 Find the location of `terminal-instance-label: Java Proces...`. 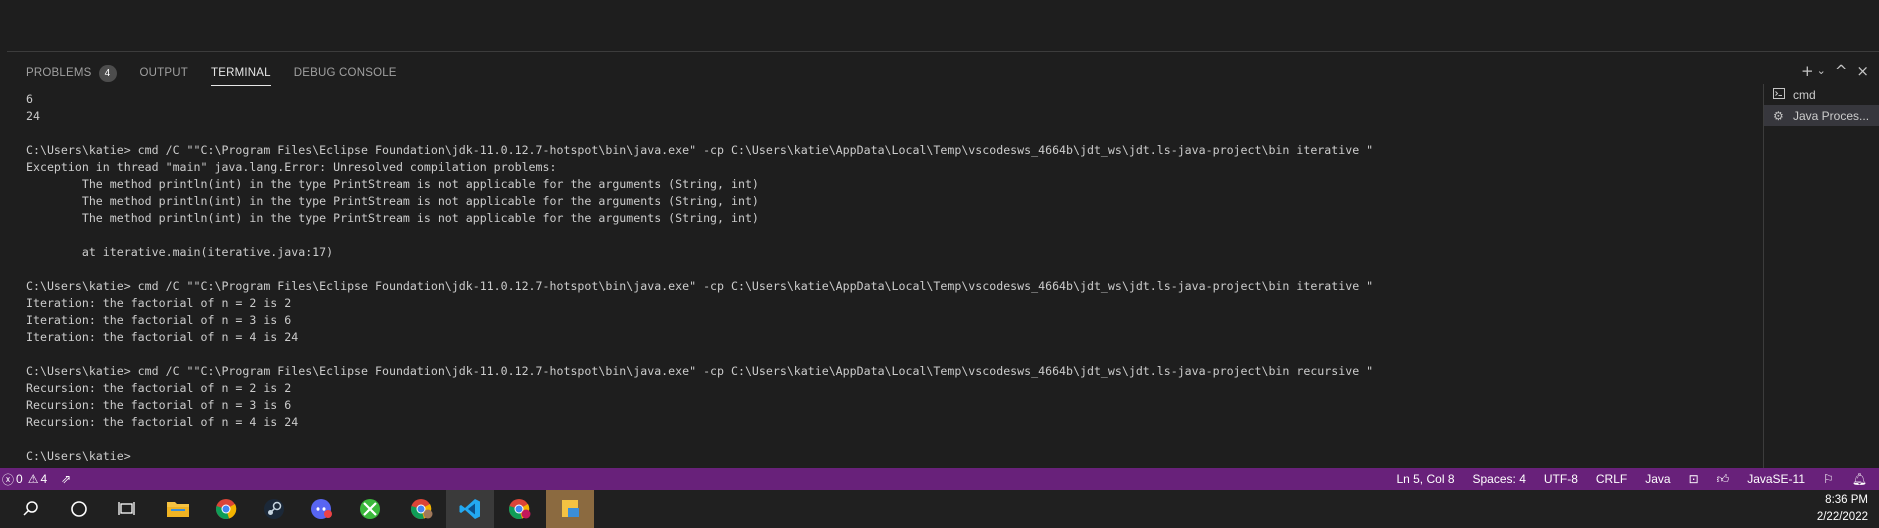

terminal-instance-label: Java Proces... is located at coordinates (1831, 115).